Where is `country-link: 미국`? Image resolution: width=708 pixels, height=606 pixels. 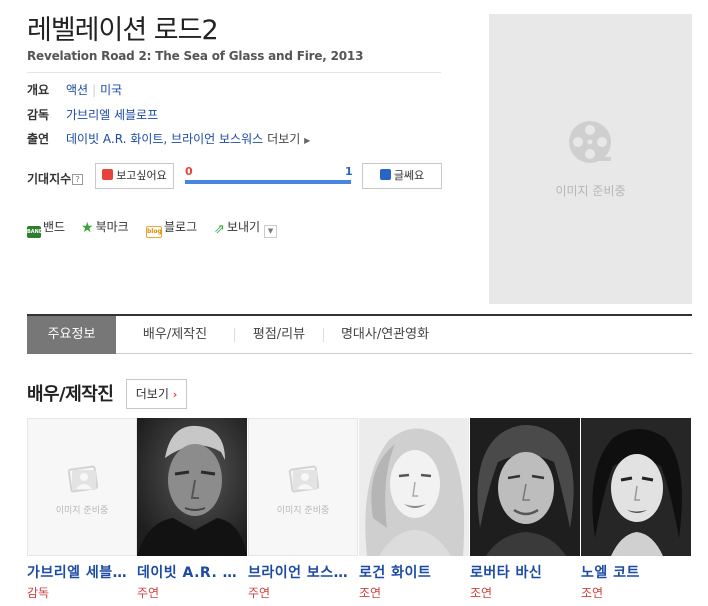 country-link: 미국 is located at coordinates (111, 90).